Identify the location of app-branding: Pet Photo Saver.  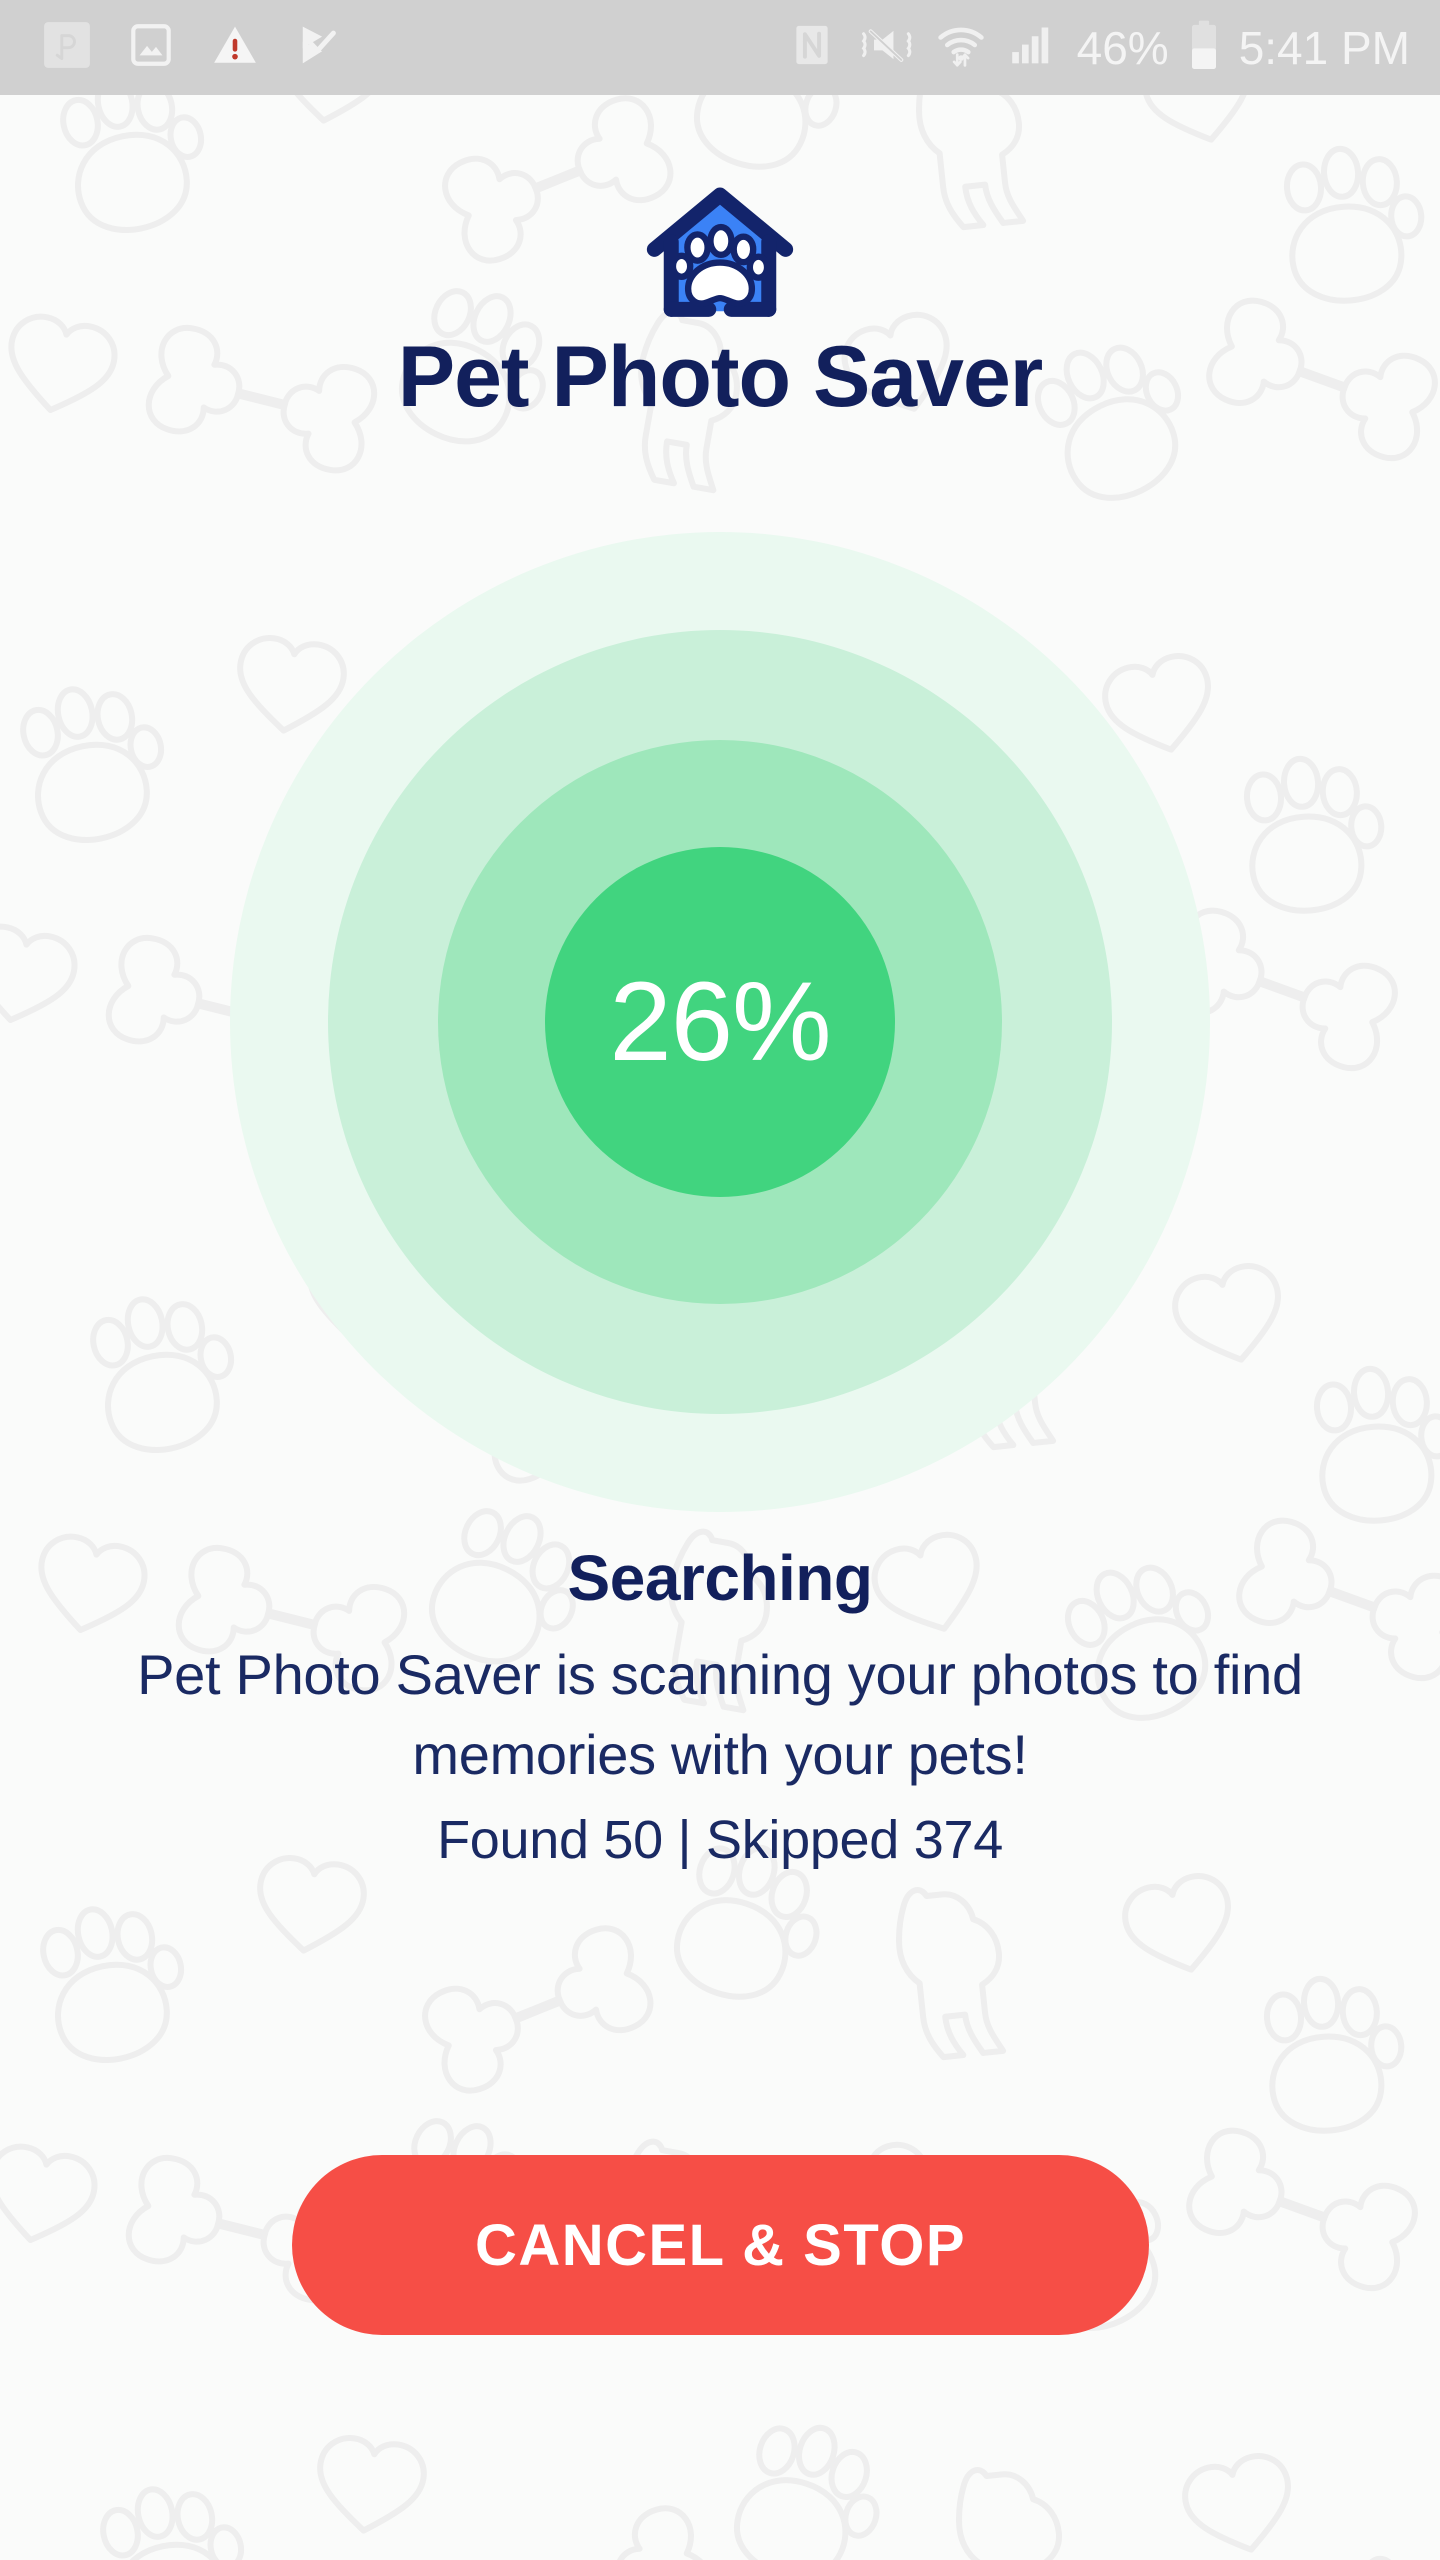
(720, 300).